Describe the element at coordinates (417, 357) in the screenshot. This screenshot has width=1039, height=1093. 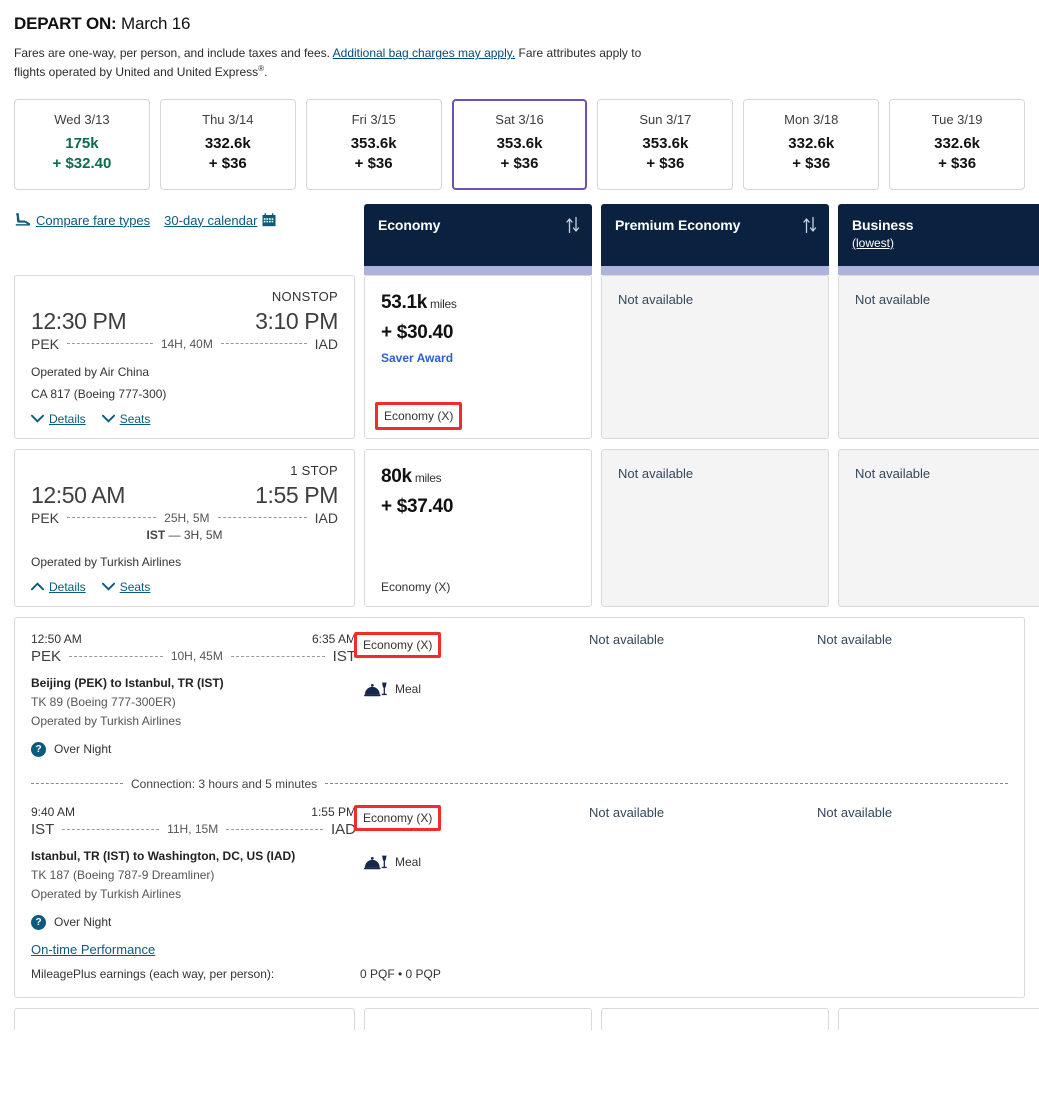
I see `fare-award-tag: Saver Award` at that location.